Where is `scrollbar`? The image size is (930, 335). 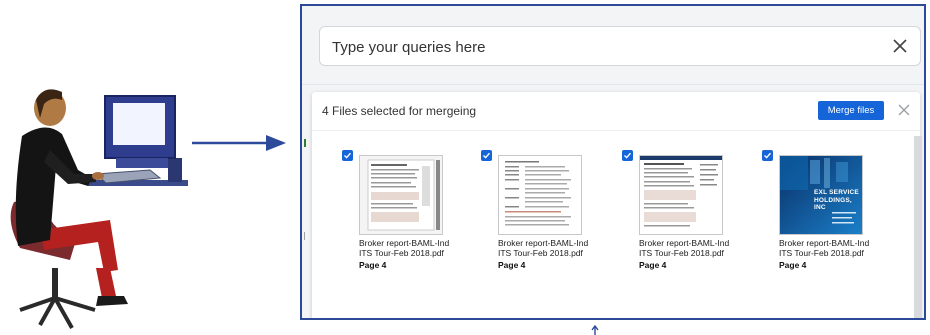
scrollbar is located at coordinates (918, 227).